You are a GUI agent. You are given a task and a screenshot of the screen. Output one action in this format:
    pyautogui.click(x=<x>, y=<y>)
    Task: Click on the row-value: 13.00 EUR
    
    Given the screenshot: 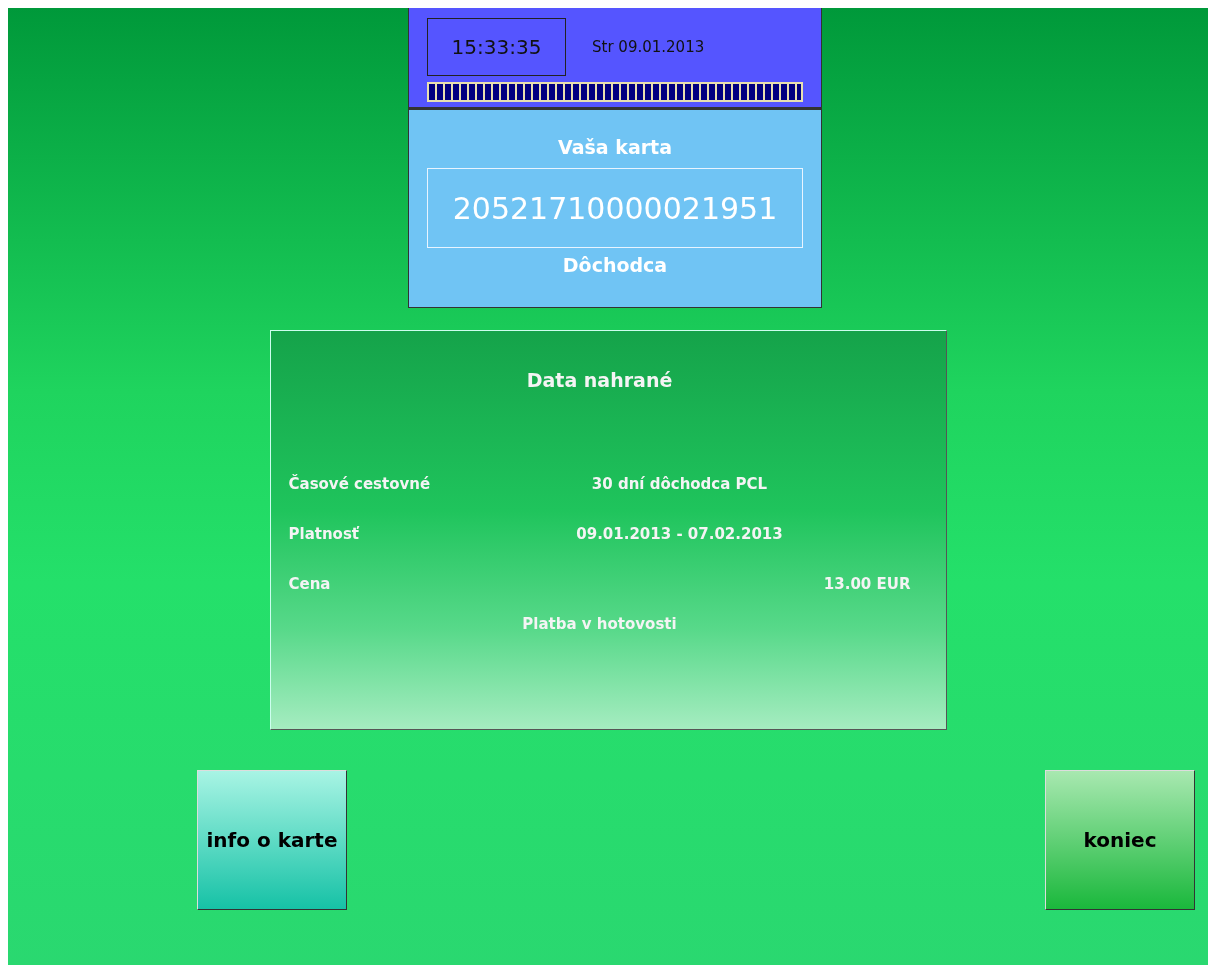 What is the action you would take?
    pyautogui.click(x=866, y=584)
    